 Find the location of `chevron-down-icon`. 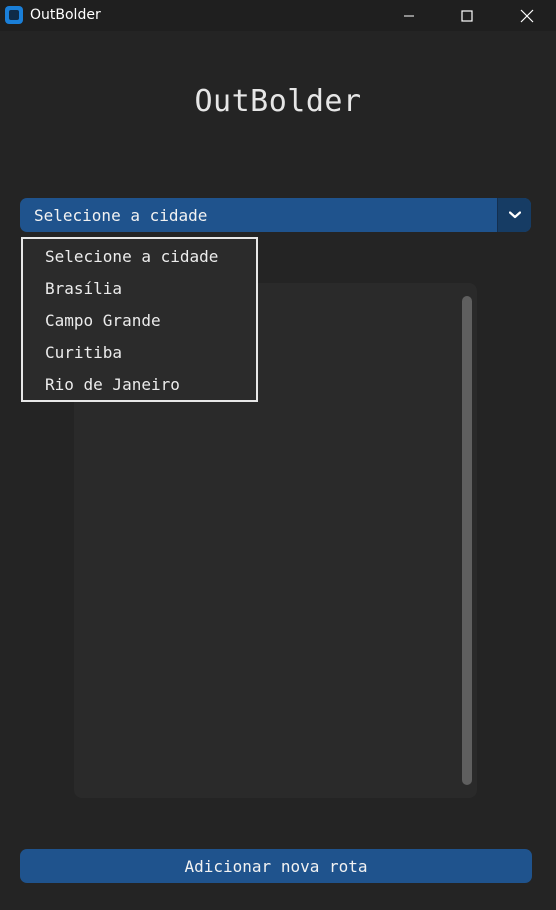

chevron-down-icon is located at coordinates (514, 215).